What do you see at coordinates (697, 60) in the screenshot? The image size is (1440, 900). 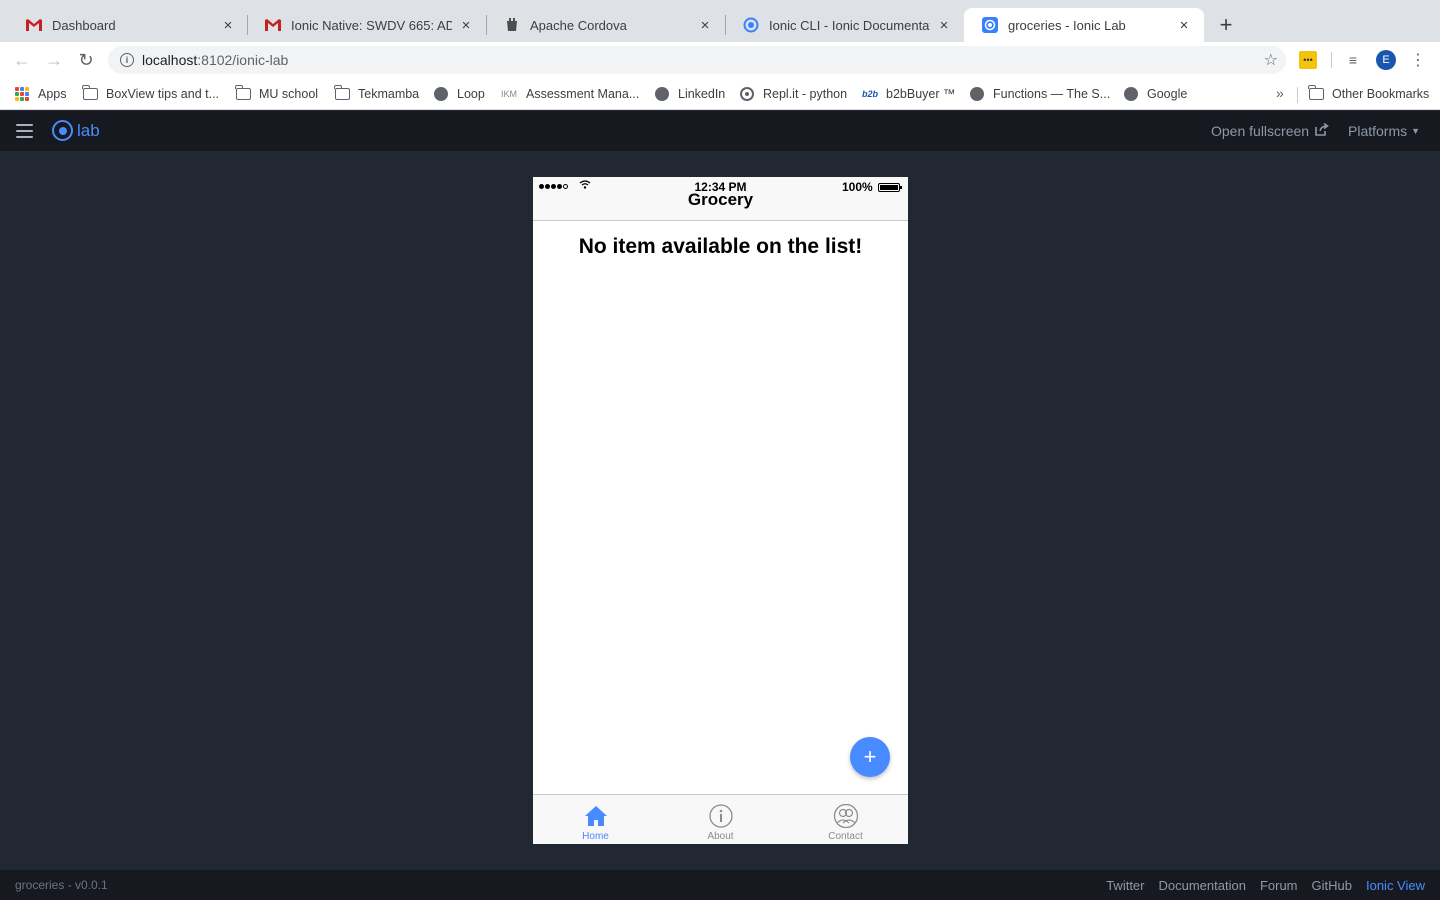 I see `address-bar: i localhost:8102/ionic-lab ☆` at bounding box center [697, 60].